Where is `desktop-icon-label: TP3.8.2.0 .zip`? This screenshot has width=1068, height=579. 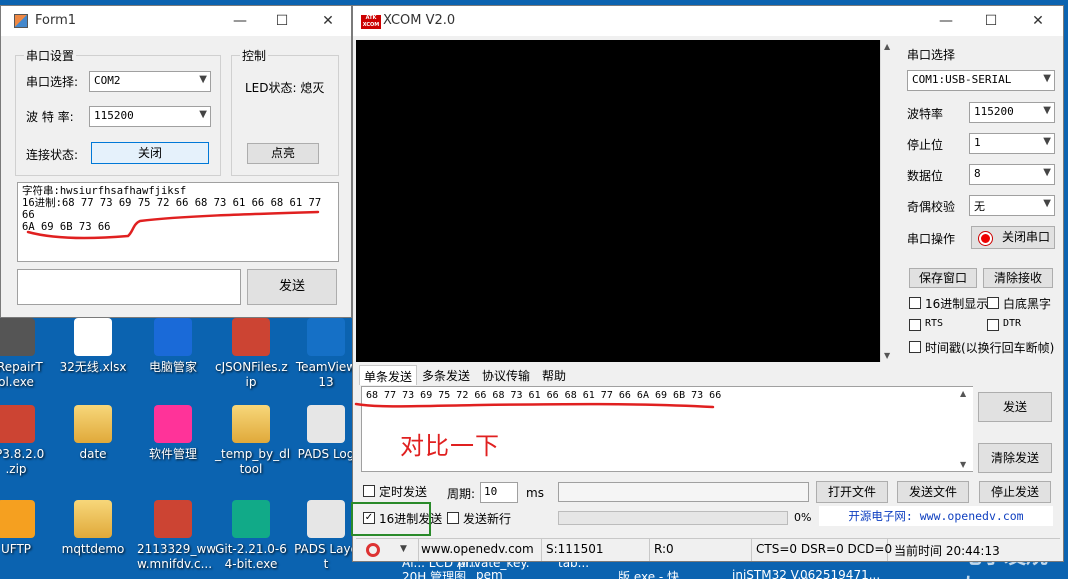
desktop-icon-label: TP3.8.2.0 .zip is located at coordinates (22, 461).